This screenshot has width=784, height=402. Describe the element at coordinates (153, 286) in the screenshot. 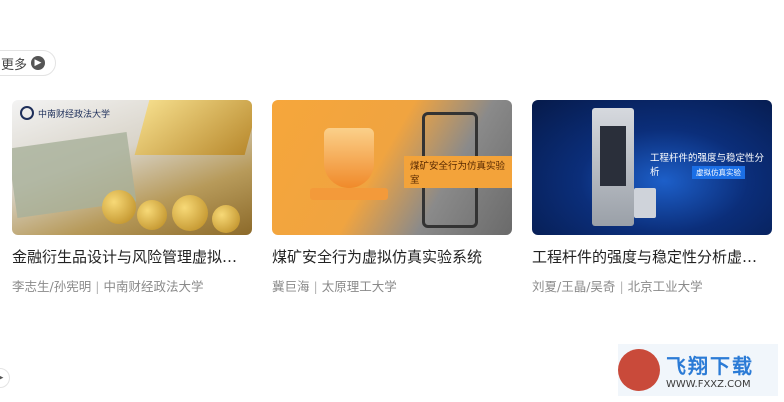

I see `course-school: 中南财经政法大学` at that location.